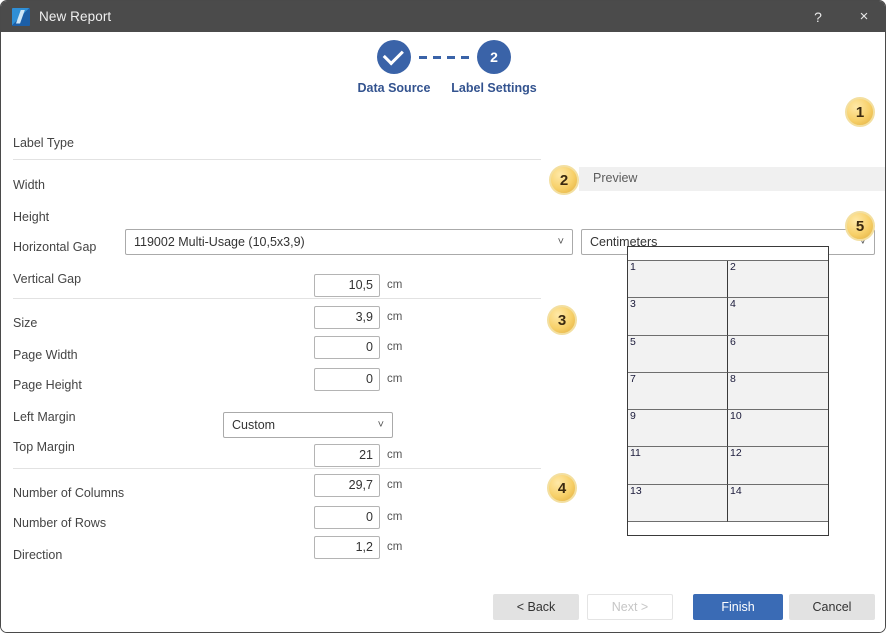  I want to click on close-icon: ×, so click(863, 16).